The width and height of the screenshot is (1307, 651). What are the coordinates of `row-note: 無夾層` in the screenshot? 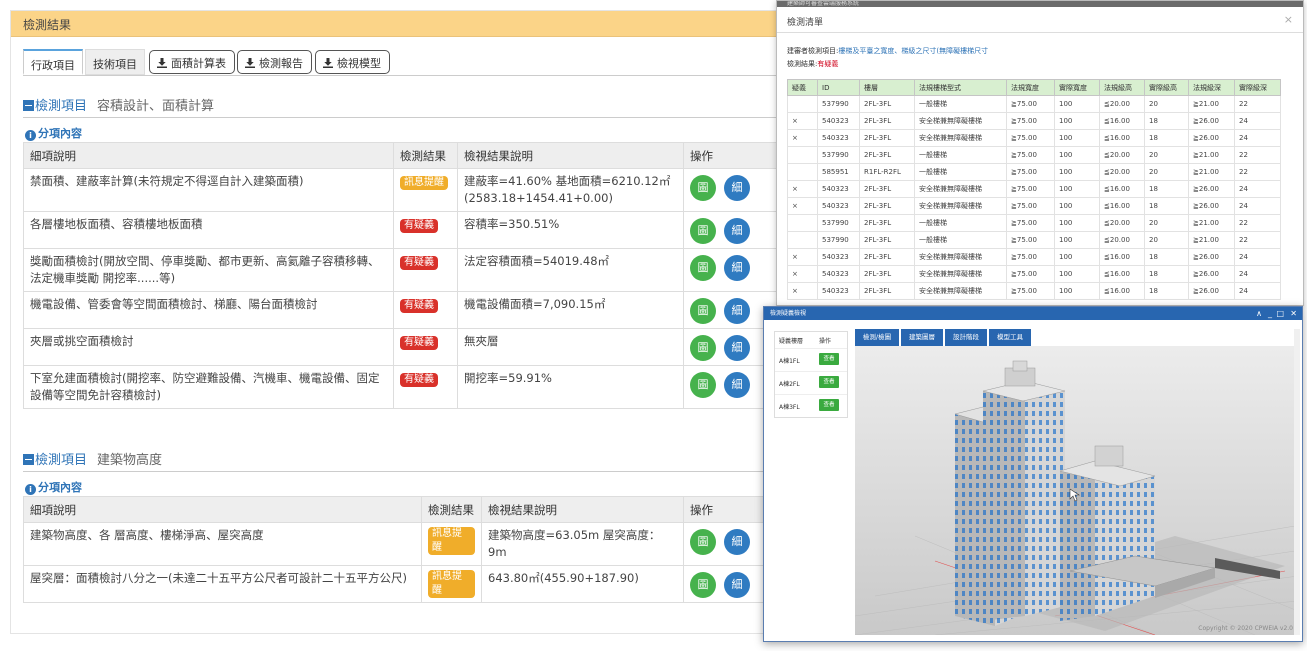 It's located at (570, 347).